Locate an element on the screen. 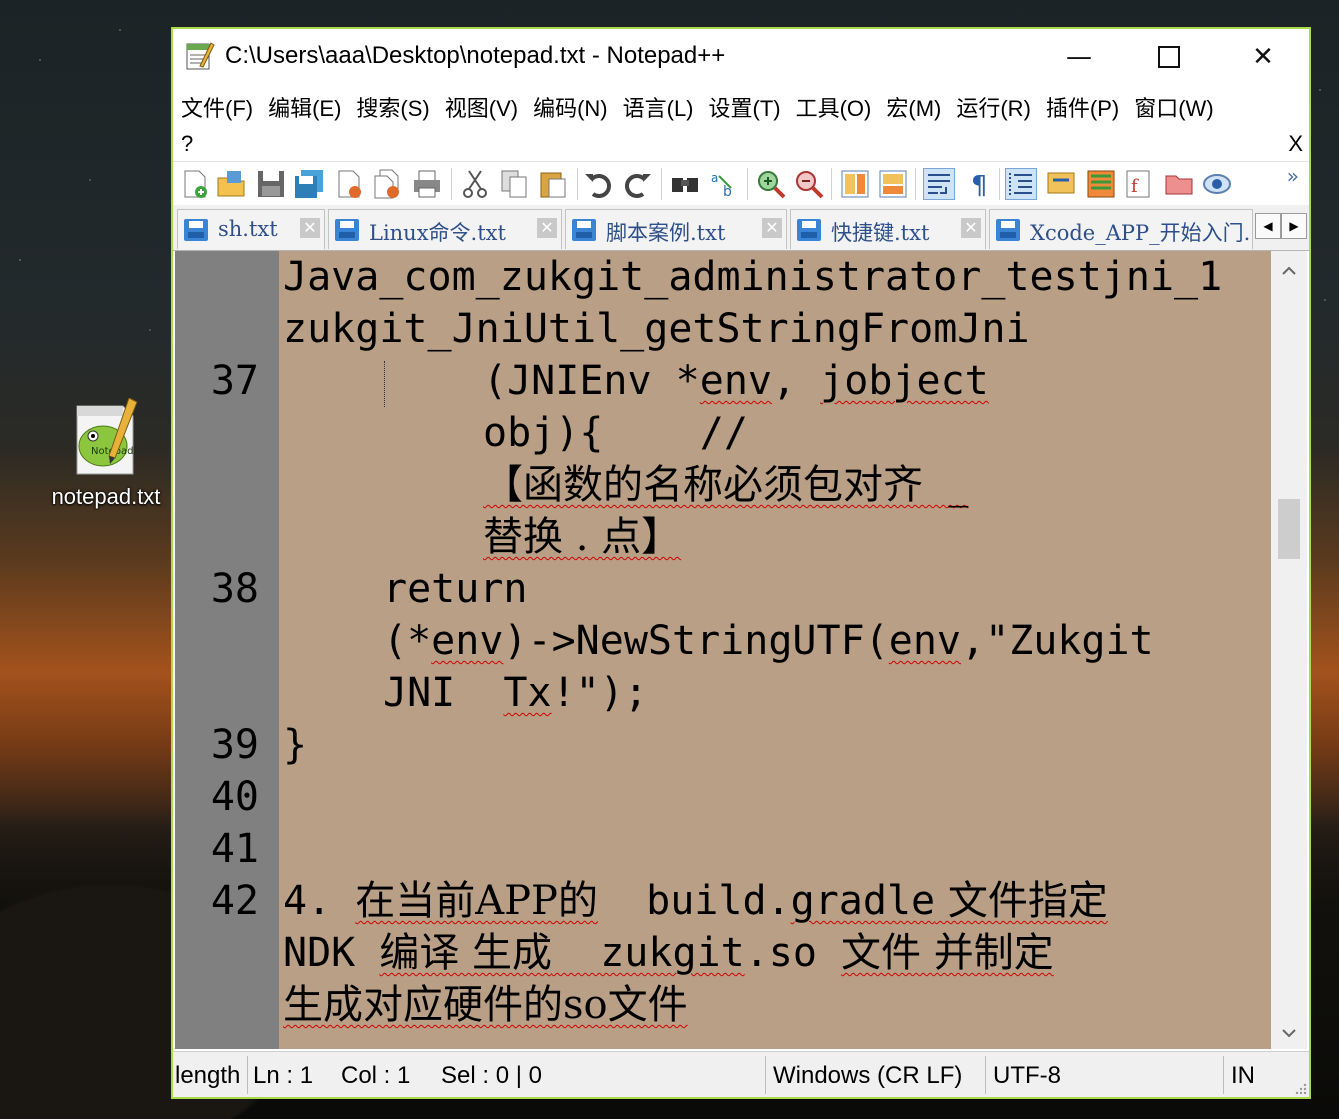 The width and height of the screenshot is (1339, 1119). status-encoding: UTF-8 is located at coordinates (1027, 1076).